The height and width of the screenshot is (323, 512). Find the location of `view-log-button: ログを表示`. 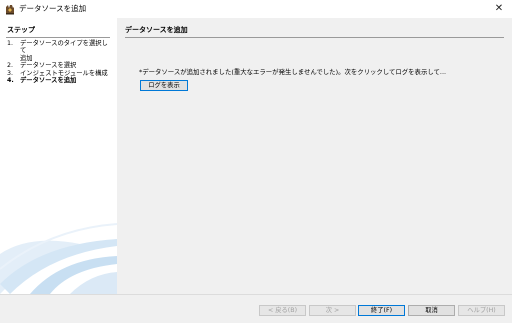

view-log-button: ログを表示 is located at coordinates (164, 85).